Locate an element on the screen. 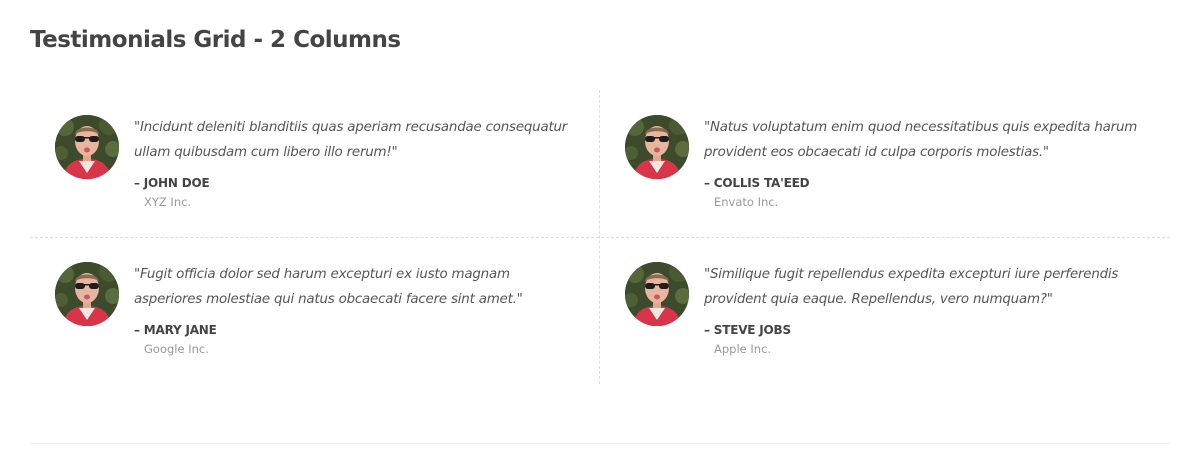 This screenshot has width=1197, height=466. testimonial-company: Google Inc. is located at coordinates (176, 349).